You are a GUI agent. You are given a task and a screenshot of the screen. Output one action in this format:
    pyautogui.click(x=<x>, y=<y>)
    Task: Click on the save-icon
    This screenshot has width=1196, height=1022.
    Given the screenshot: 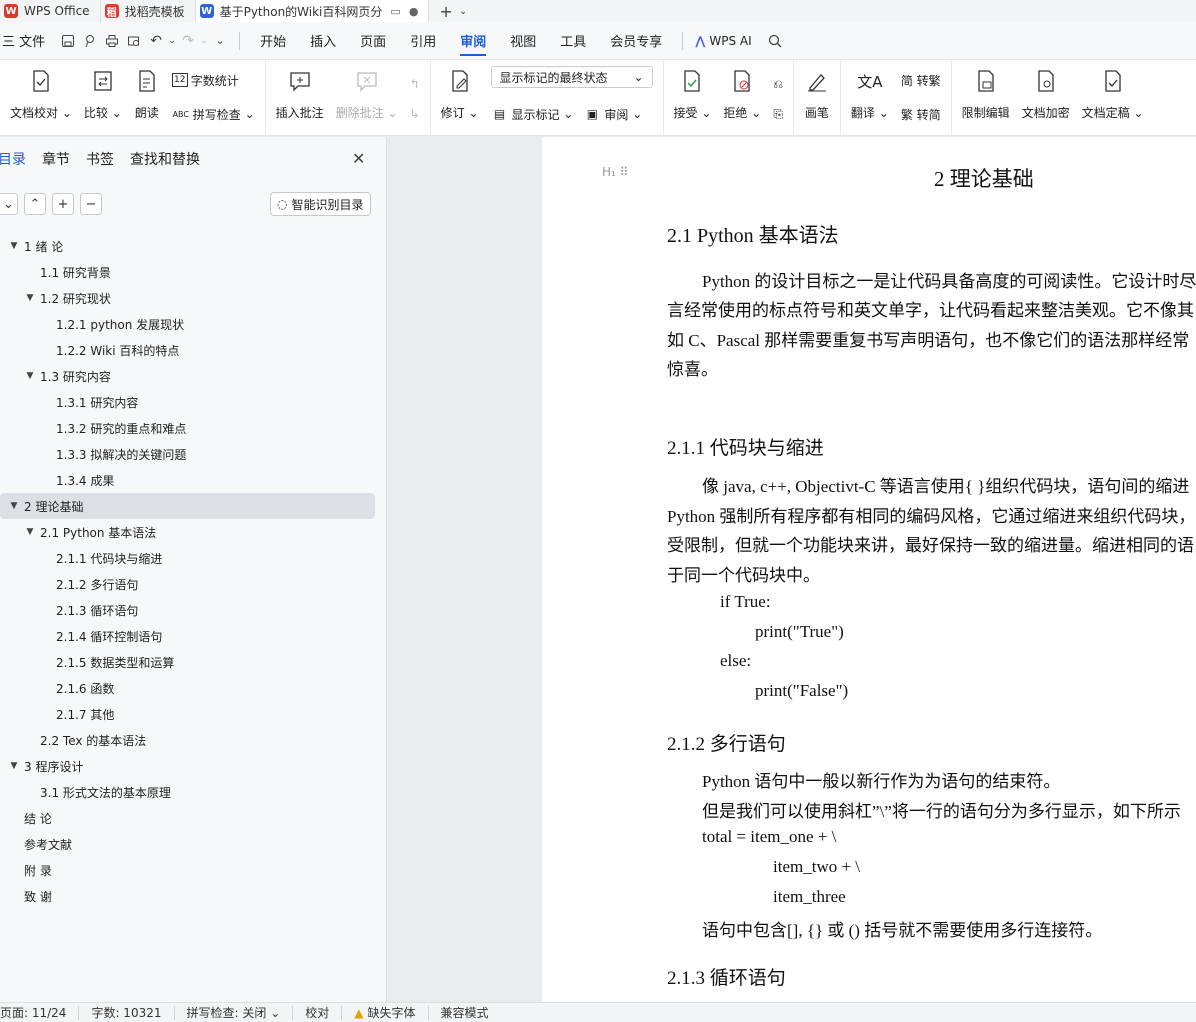 What is the action you would take?
    pyautogui.click(x=68, y=41)
    